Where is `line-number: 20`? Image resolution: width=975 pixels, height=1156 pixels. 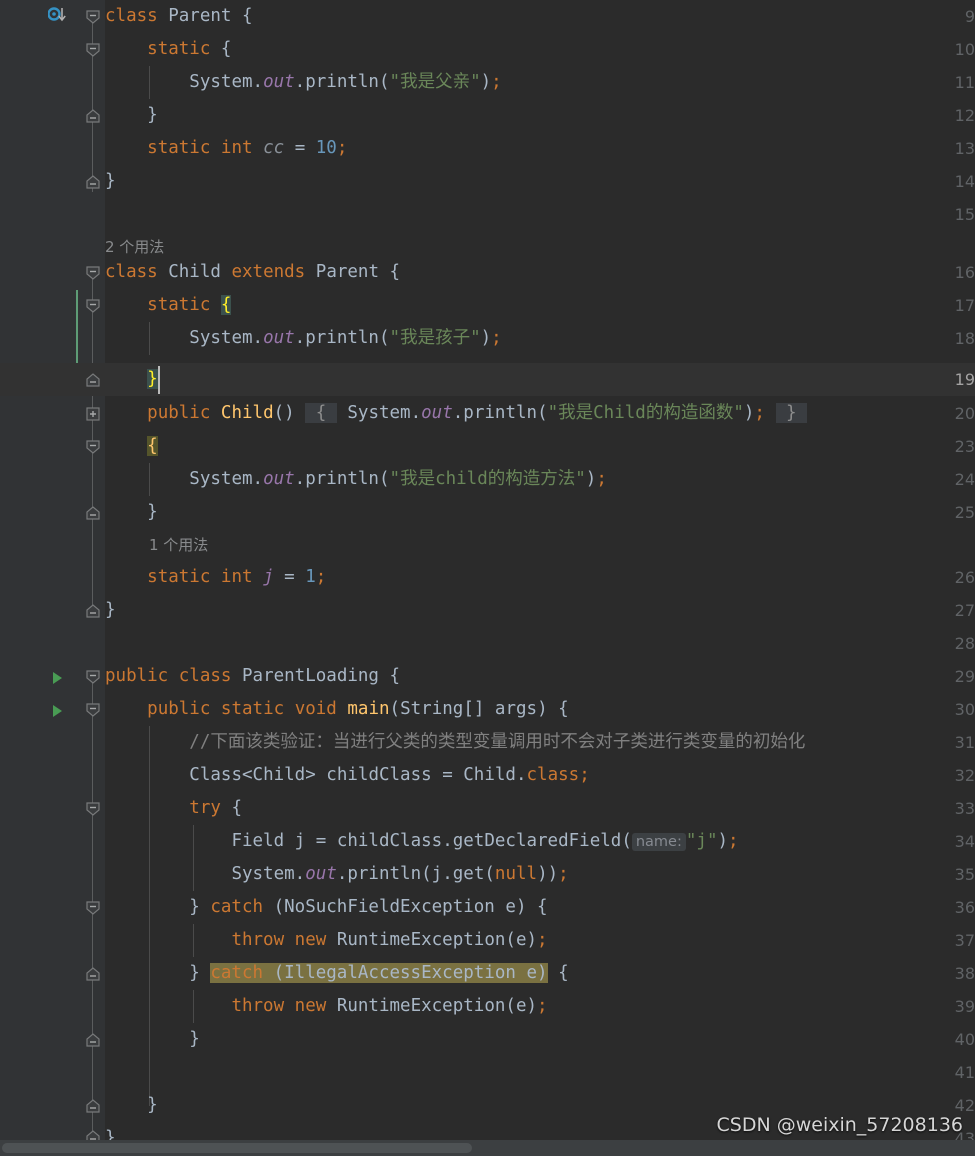 line-number: 20 is located at coordinates (939, 413).